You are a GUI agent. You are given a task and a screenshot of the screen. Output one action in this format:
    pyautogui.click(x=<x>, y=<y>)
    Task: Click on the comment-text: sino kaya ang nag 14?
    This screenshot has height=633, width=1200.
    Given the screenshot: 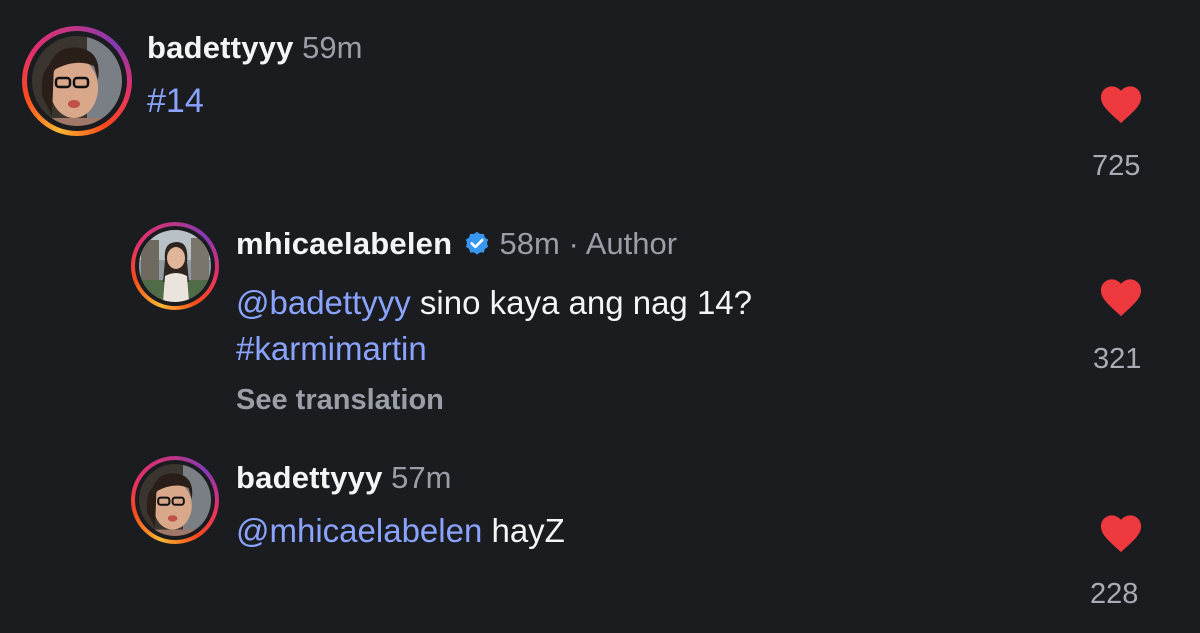 What is the action you would take?
    pyautogui.click(x=581, y=302)
    